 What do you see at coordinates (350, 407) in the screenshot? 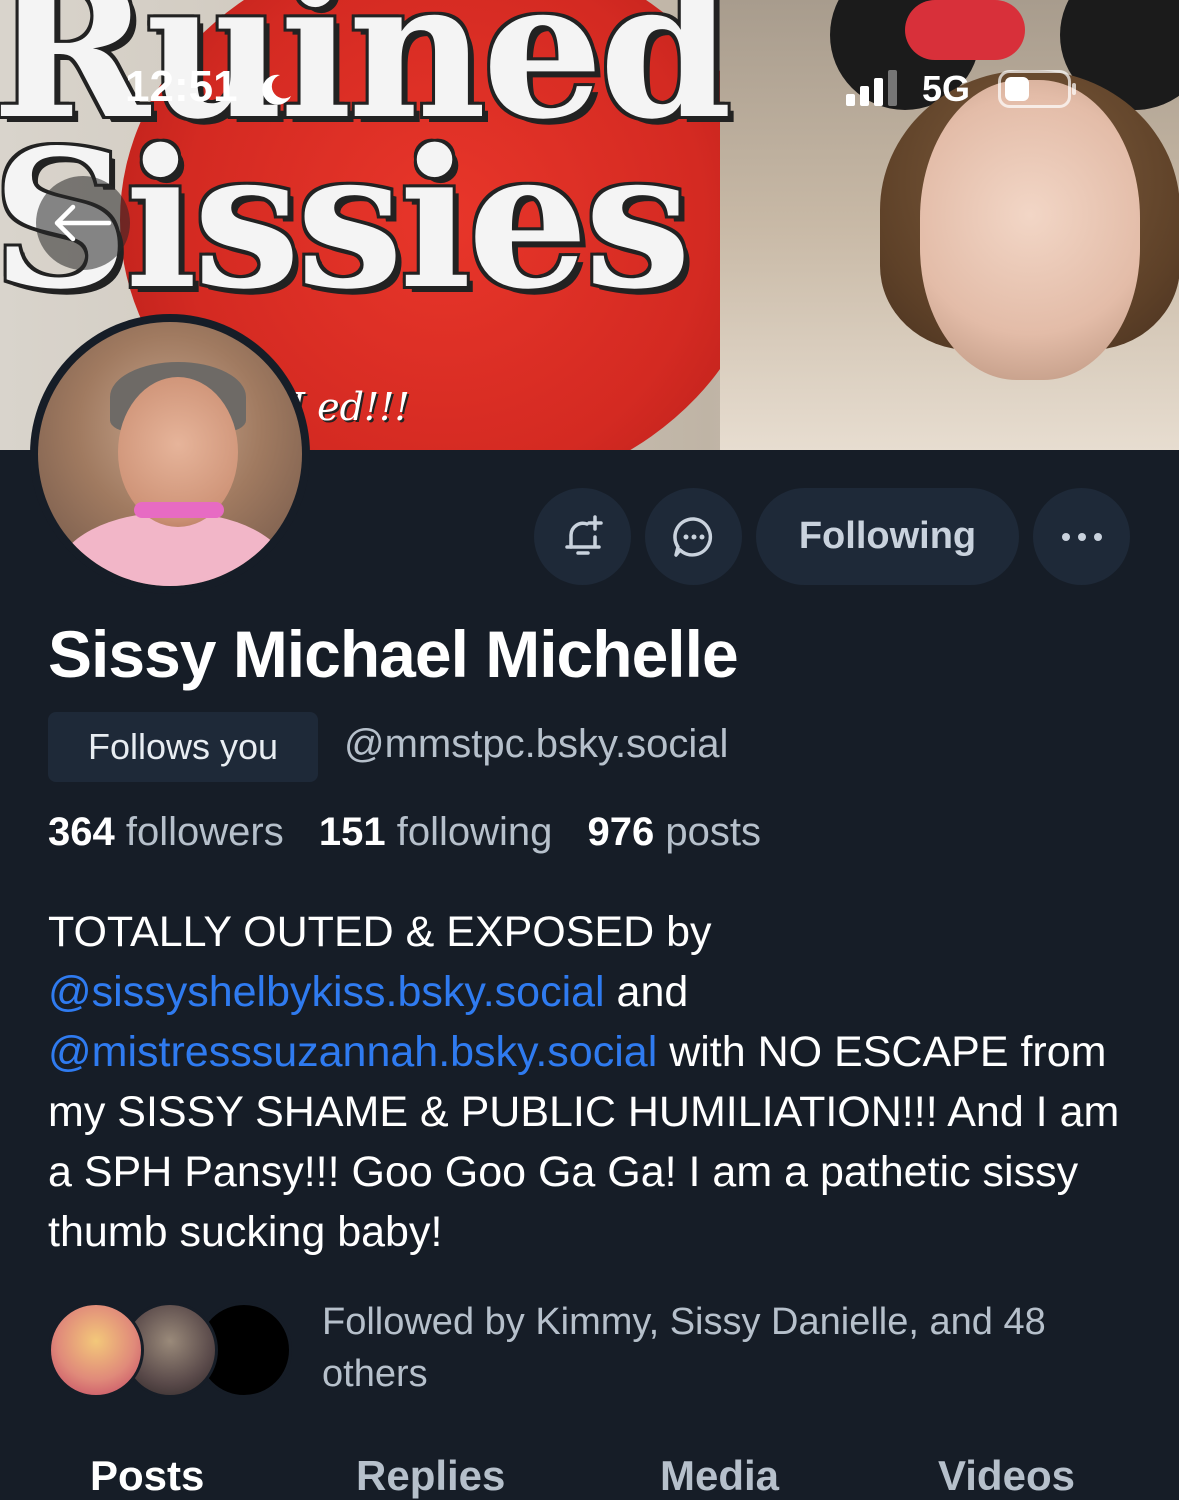
I see `banner-subtitle: I ed!!!` at bounding box center [350, 407].